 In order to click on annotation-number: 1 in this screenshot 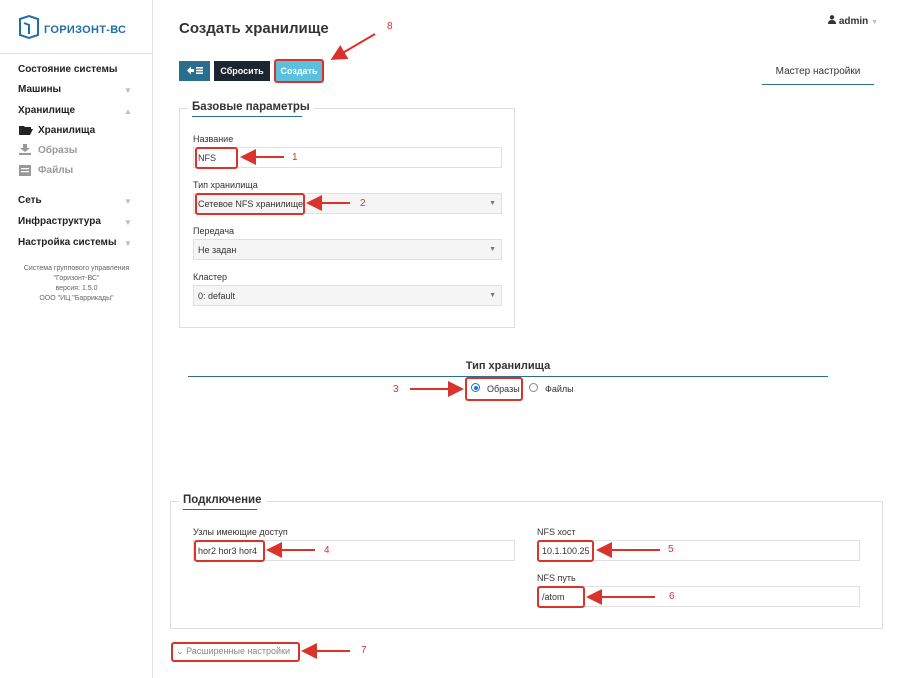, I will do `click(295, 157)`.